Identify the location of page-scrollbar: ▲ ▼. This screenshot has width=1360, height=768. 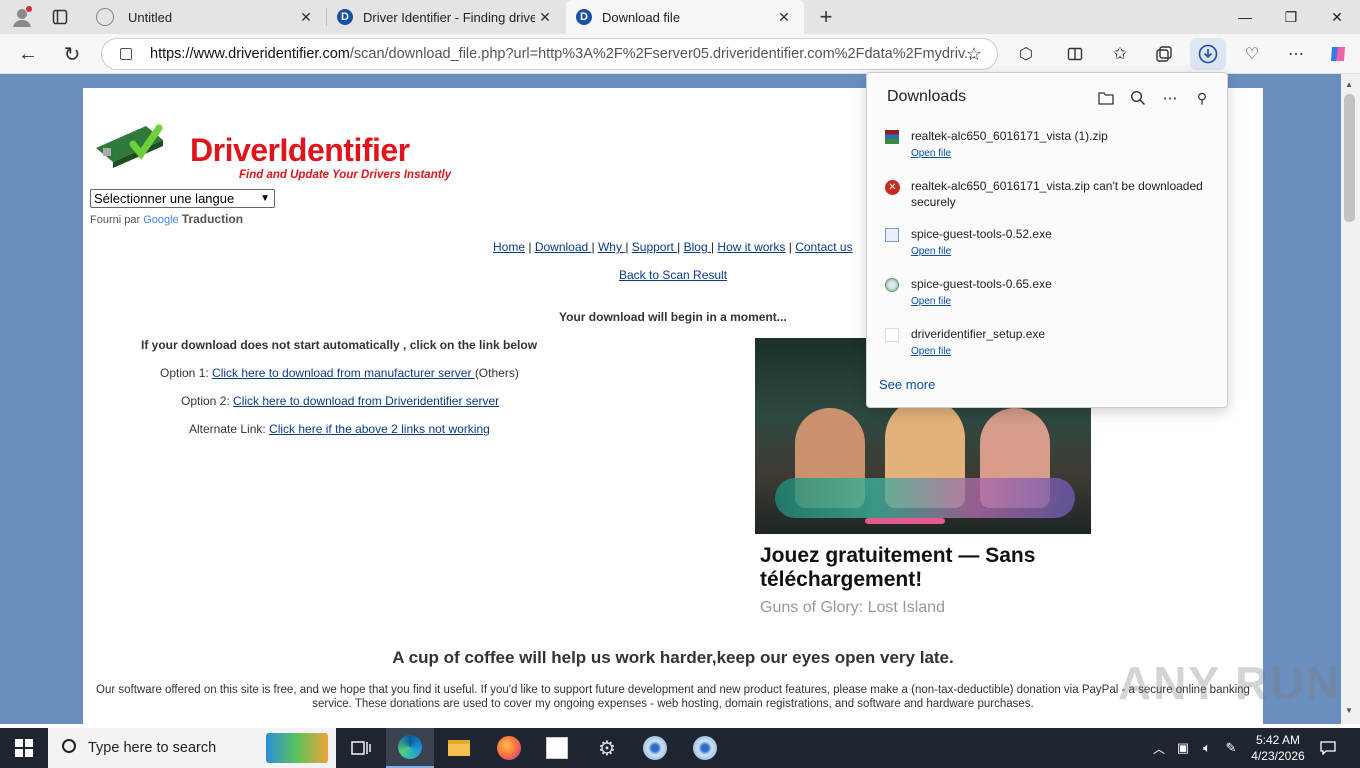
(1350, 399).